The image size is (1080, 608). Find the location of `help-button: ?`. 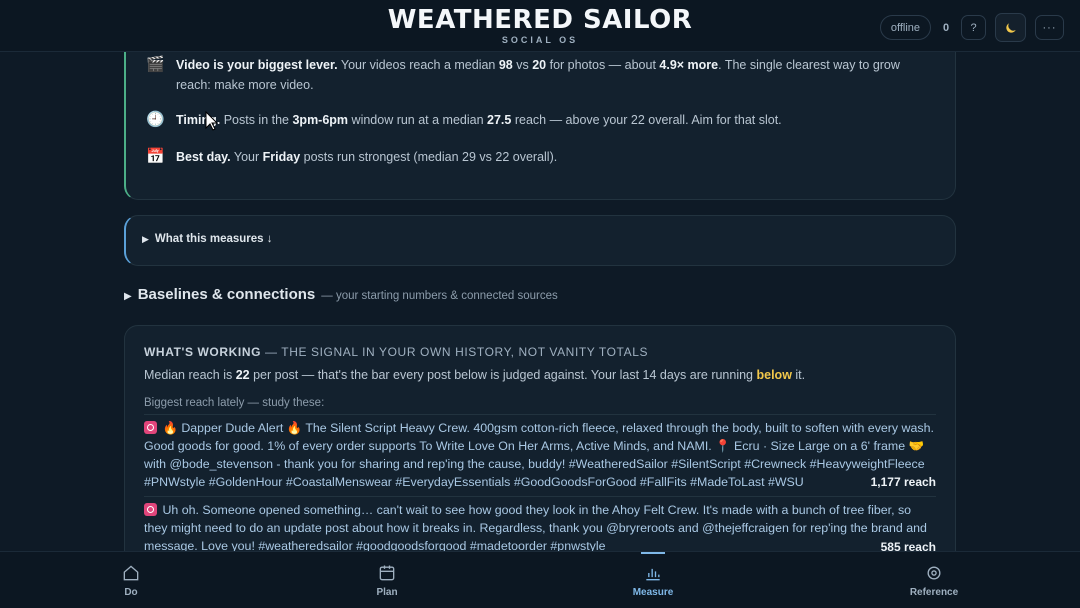

help-button: ? is located at coordinates (973, 27).